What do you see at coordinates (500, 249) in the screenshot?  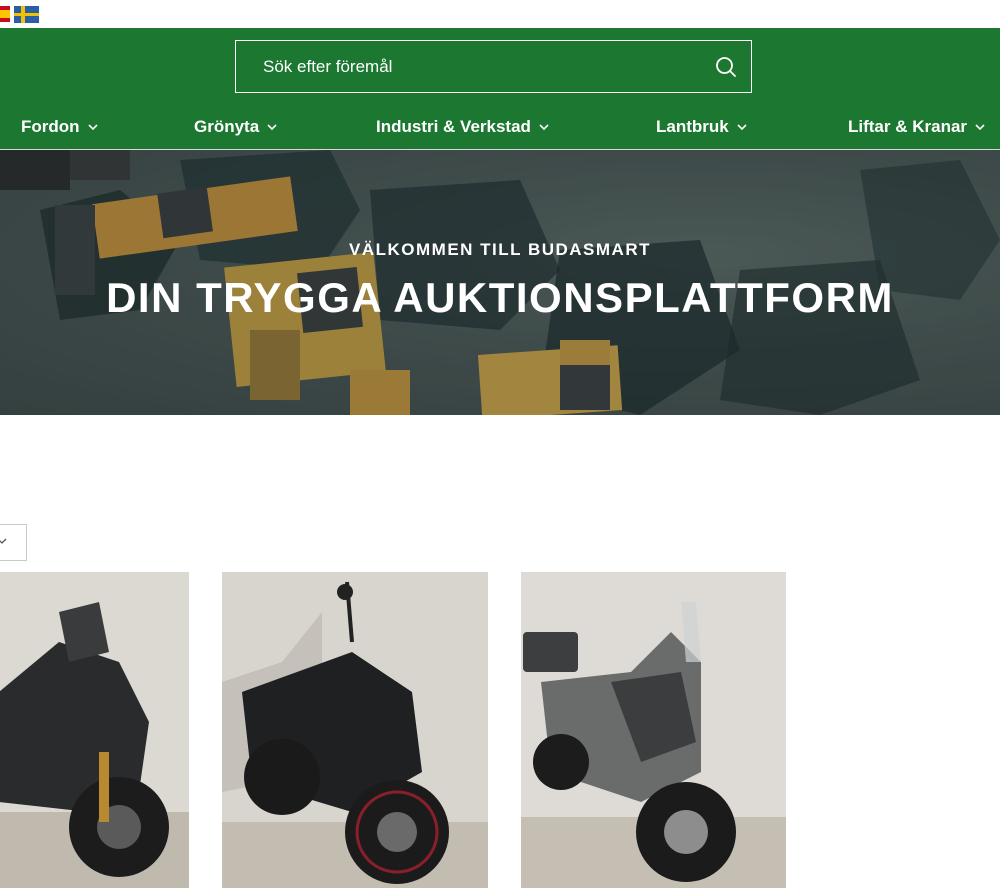 I see `hero-subtitle: VÄLKOMMEN TILL BUDASMART` at bounding box center [500, 249].